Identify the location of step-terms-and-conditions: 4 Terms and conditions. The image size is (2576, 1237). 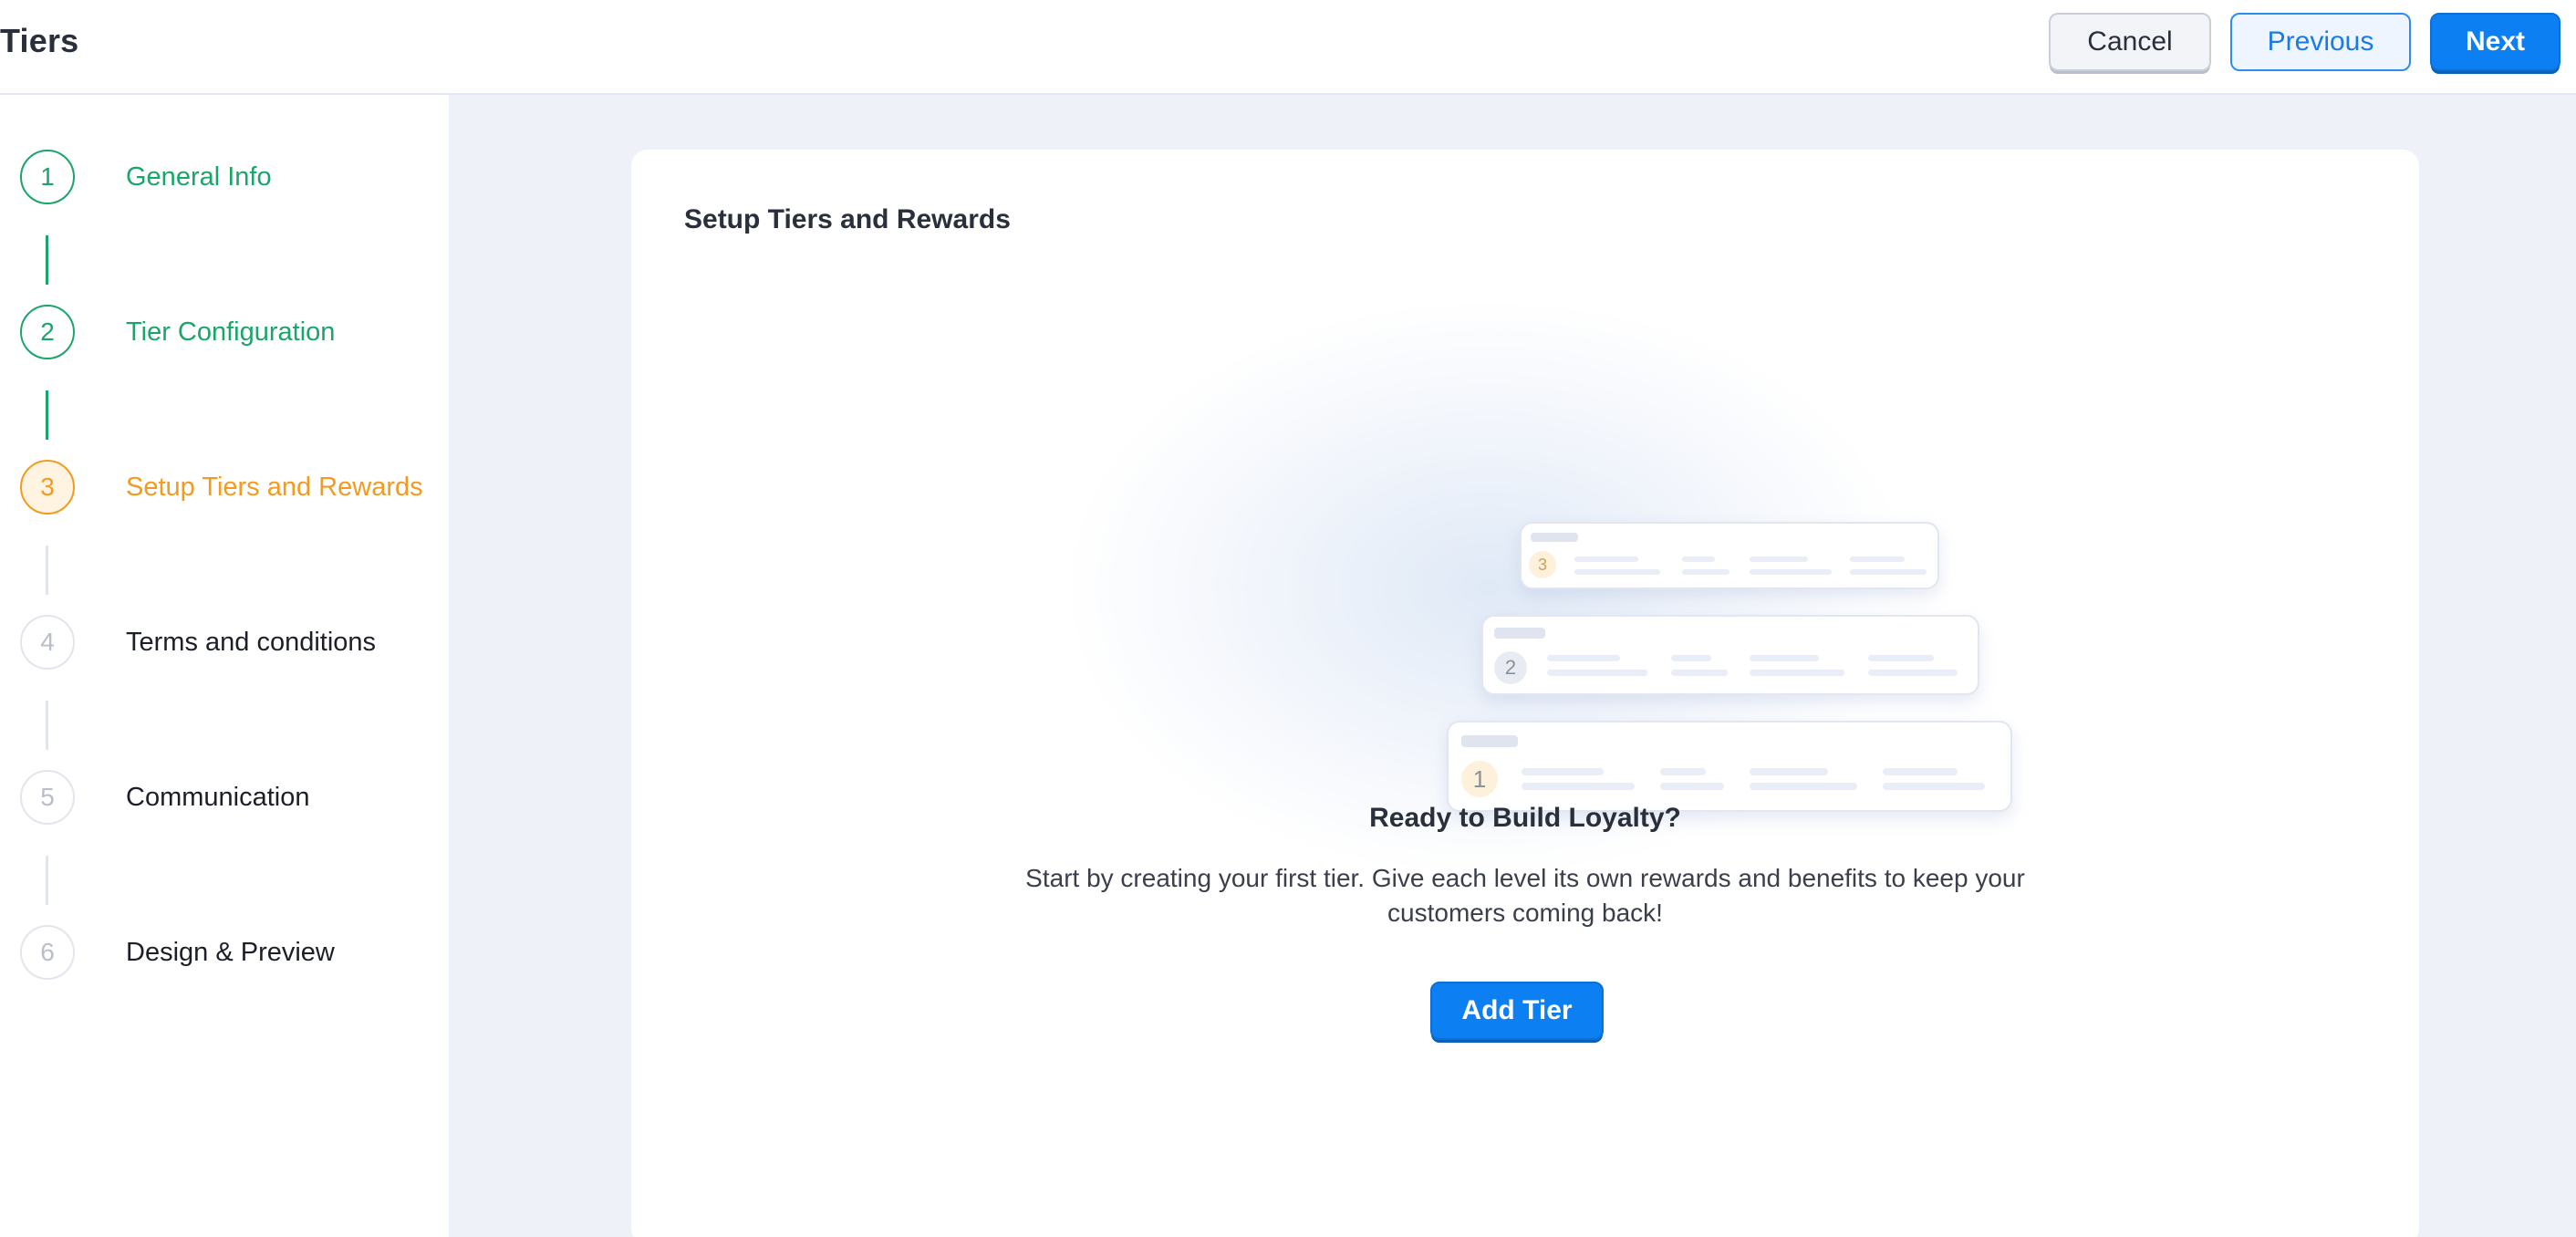
(198, 642).